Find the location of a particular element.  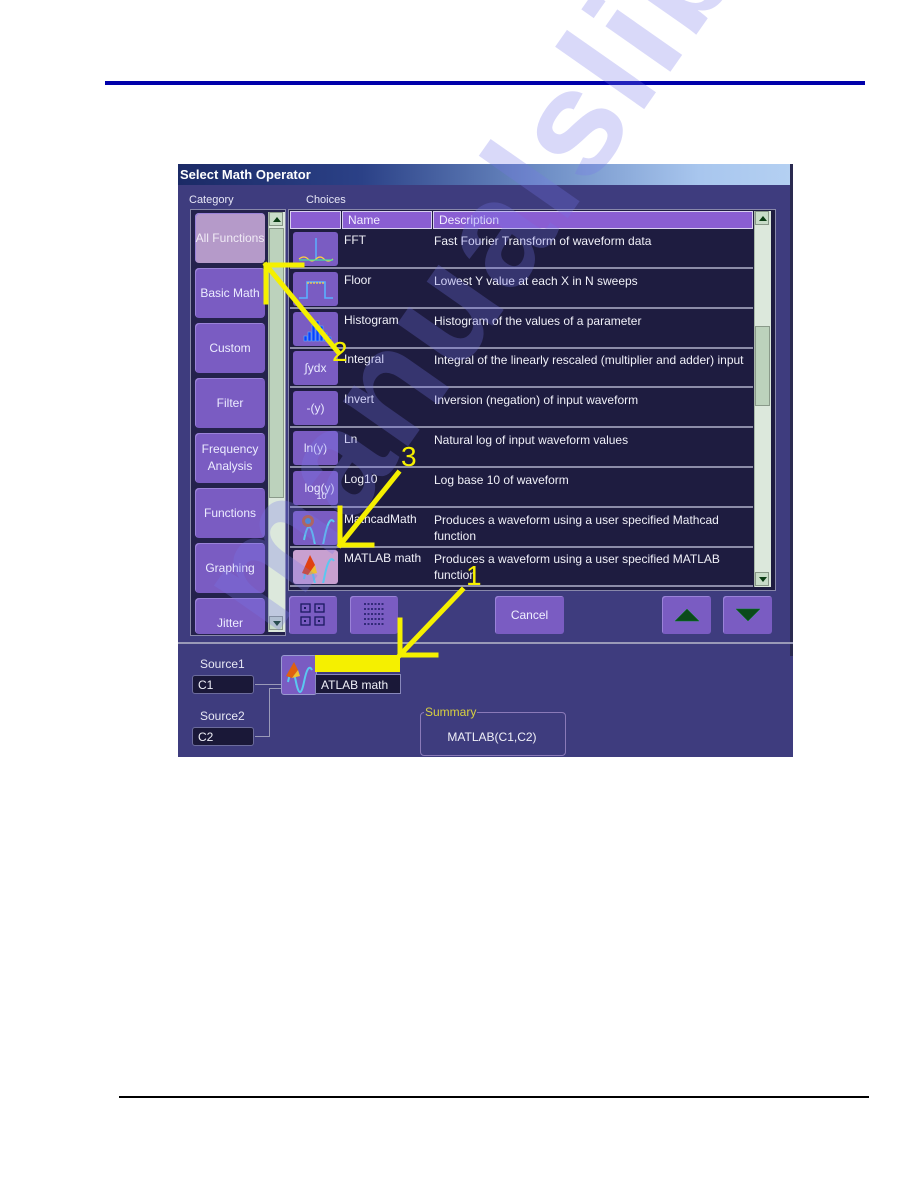

choice-name: Histogram is located at coordinates (371, 319).